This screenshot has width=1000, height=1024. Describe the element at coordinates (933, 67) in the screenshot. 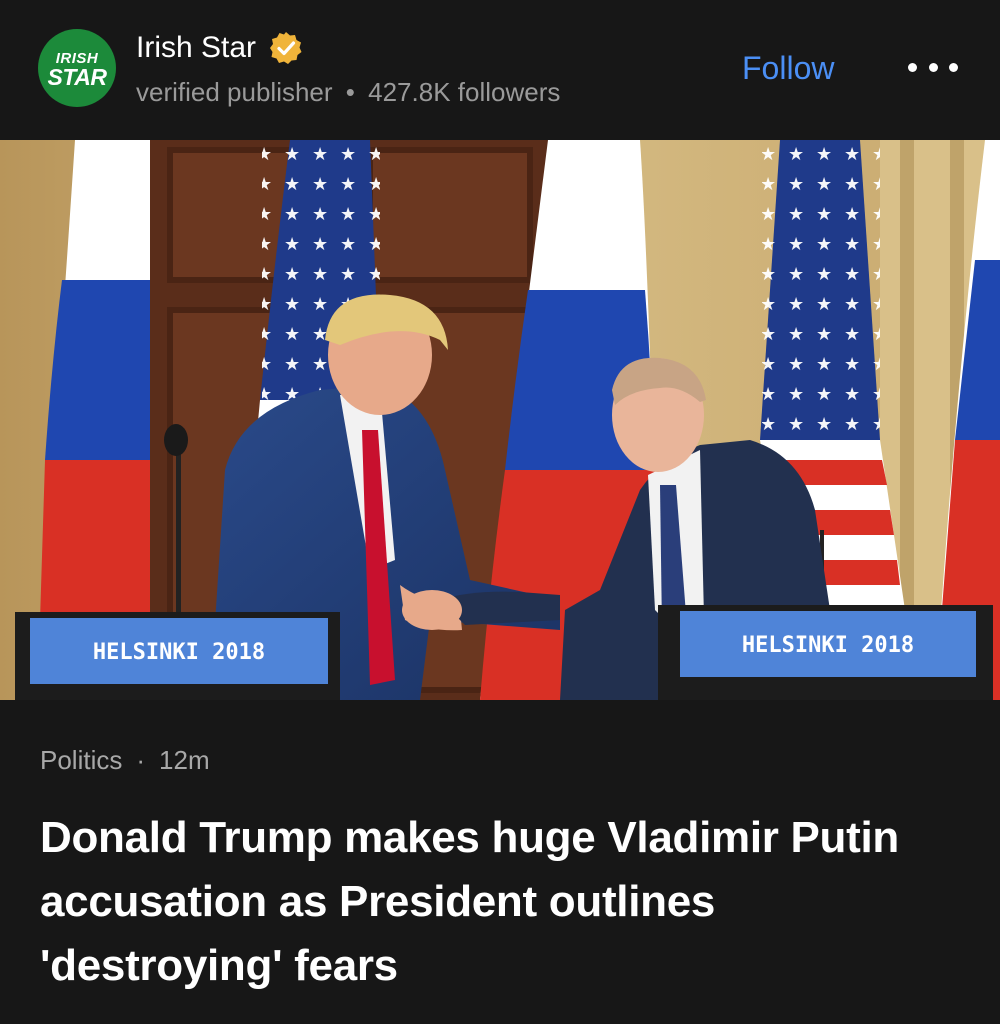

I see `more-options-icon` at that location.